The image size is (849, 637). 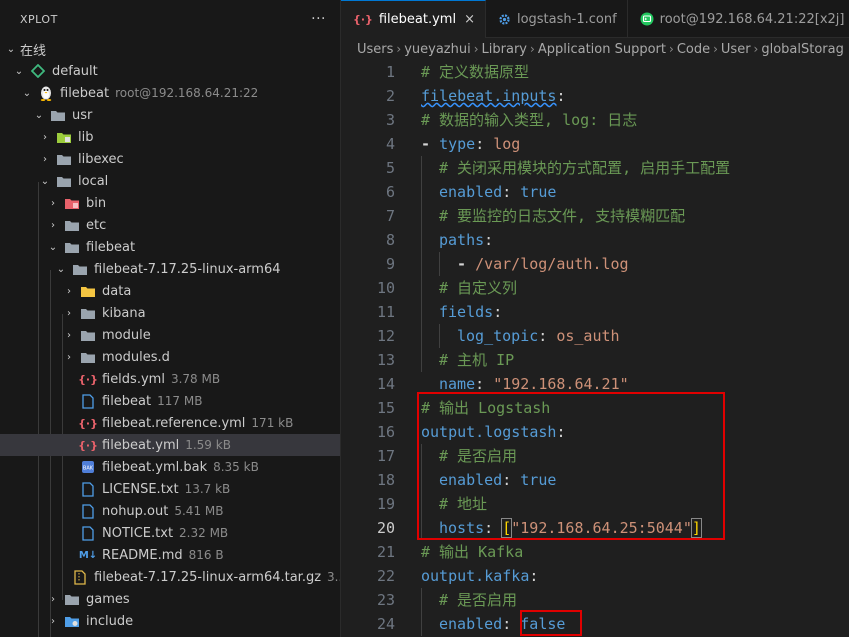 What do you see at coordinates (595, 600) in the screenshot?
I see `code-line: 23 # 是否启用` at bounding box center [595, 600].